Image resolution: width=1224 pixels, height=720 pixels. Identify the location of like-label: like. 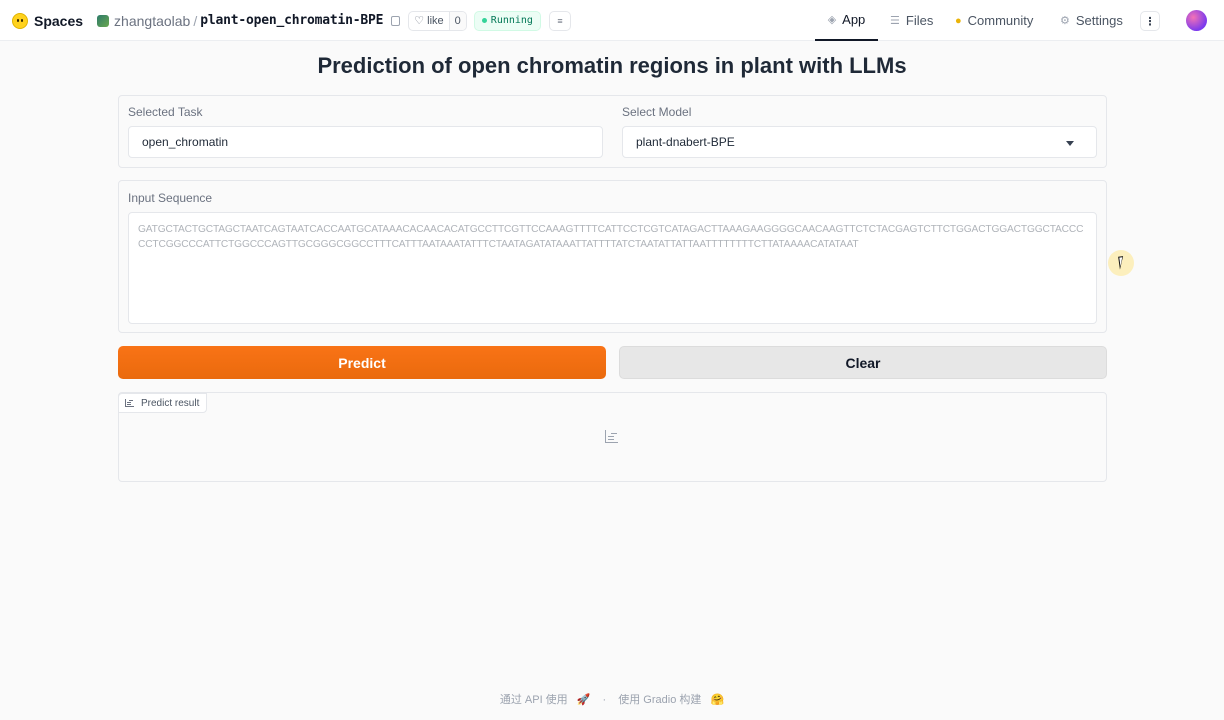
(435, 20).